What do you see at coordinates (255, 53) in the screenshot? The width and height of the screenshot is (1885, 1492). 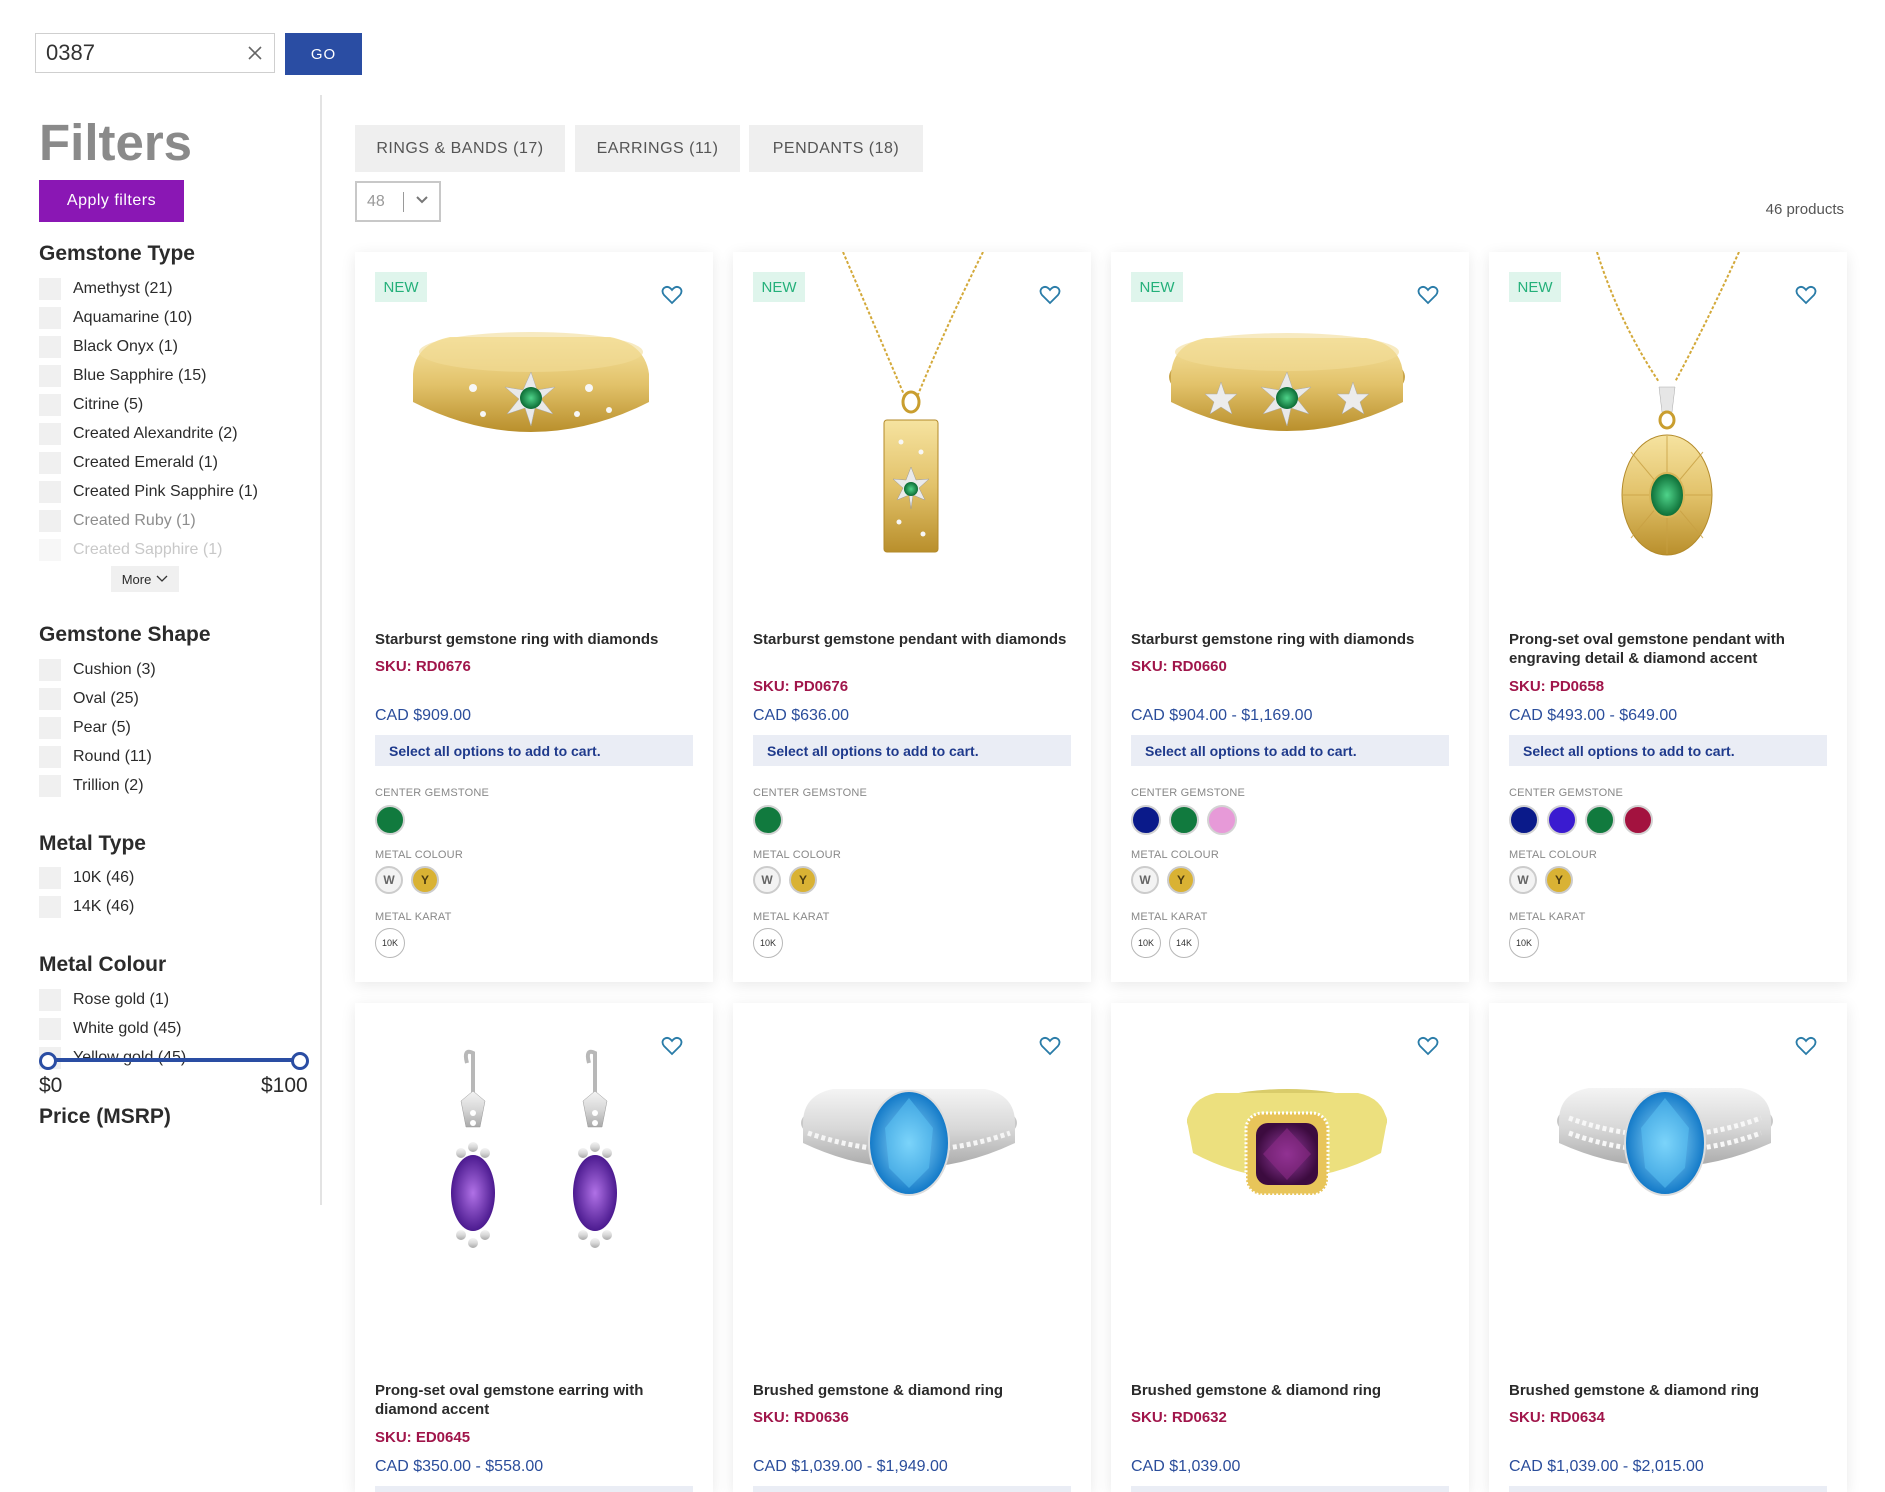 I see `close-icon` at bounding box center [255, 53].